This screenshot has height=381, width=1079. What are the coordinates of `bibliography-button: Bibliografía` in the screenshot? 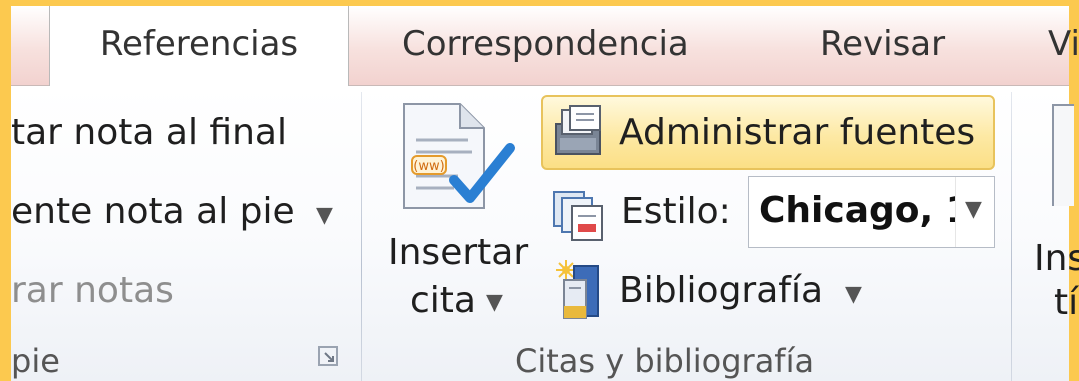 It's located at (721, 290).